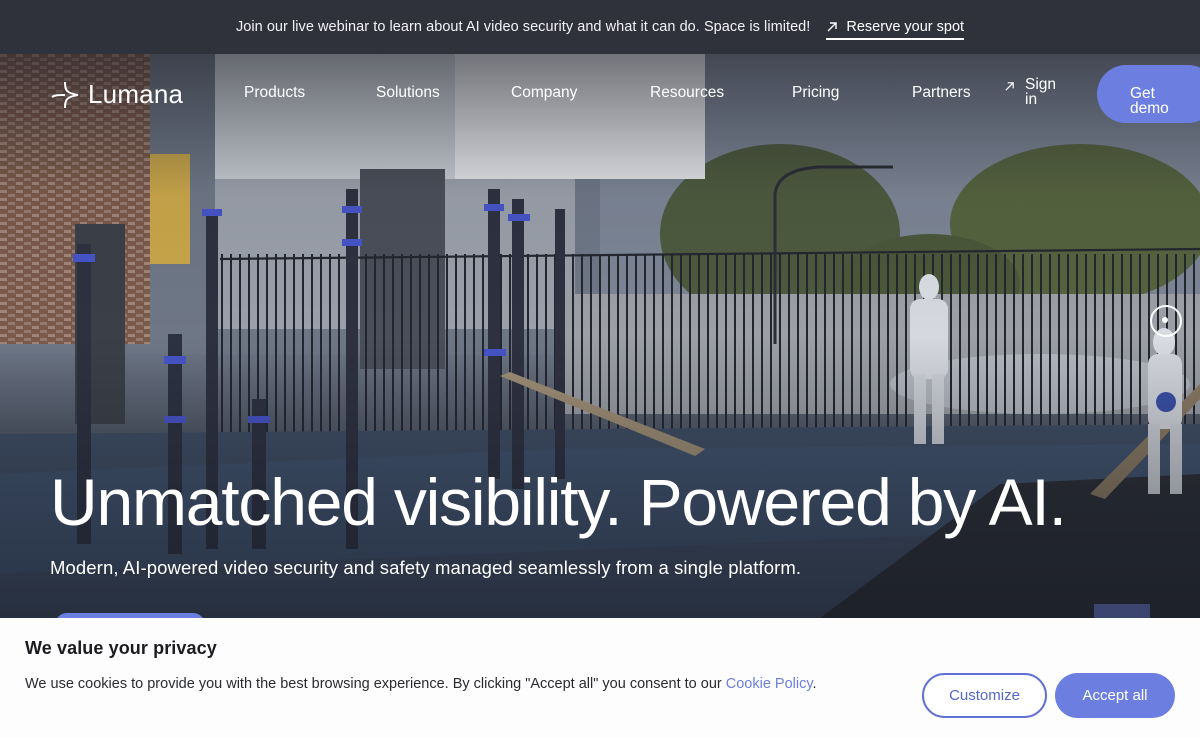  Describe the element at coordinates (984, 695) in the screenshot. I see `customize-button: Customize` at that location.